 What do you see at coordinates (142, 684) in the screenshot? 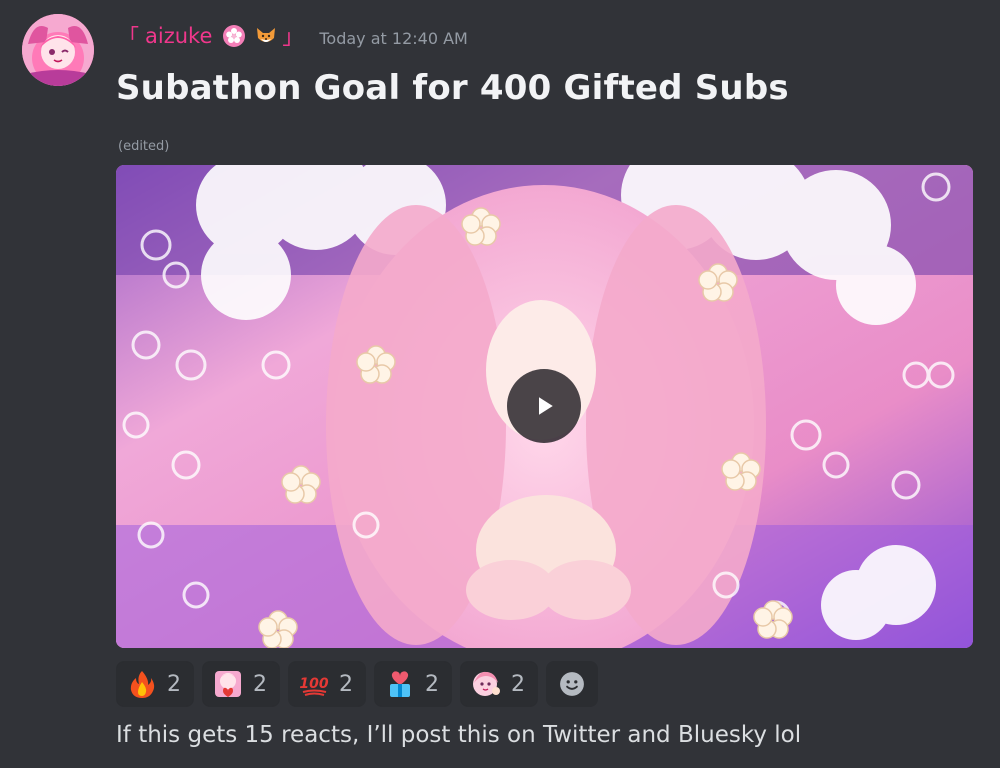
I see `fire-emoji-icon` at bounding box center [142, 684].